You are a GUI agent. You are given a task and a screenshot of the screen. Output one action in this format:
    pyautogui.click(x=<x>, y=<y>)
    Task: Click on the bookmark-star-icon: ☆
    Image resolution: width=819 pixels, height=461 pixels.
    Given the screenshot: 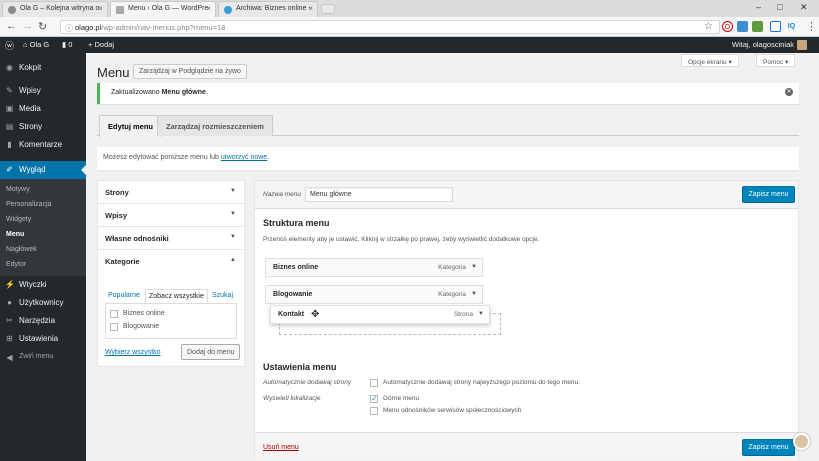 What is the action you would take?
    pyautogui.click(x=708, y=26)
    